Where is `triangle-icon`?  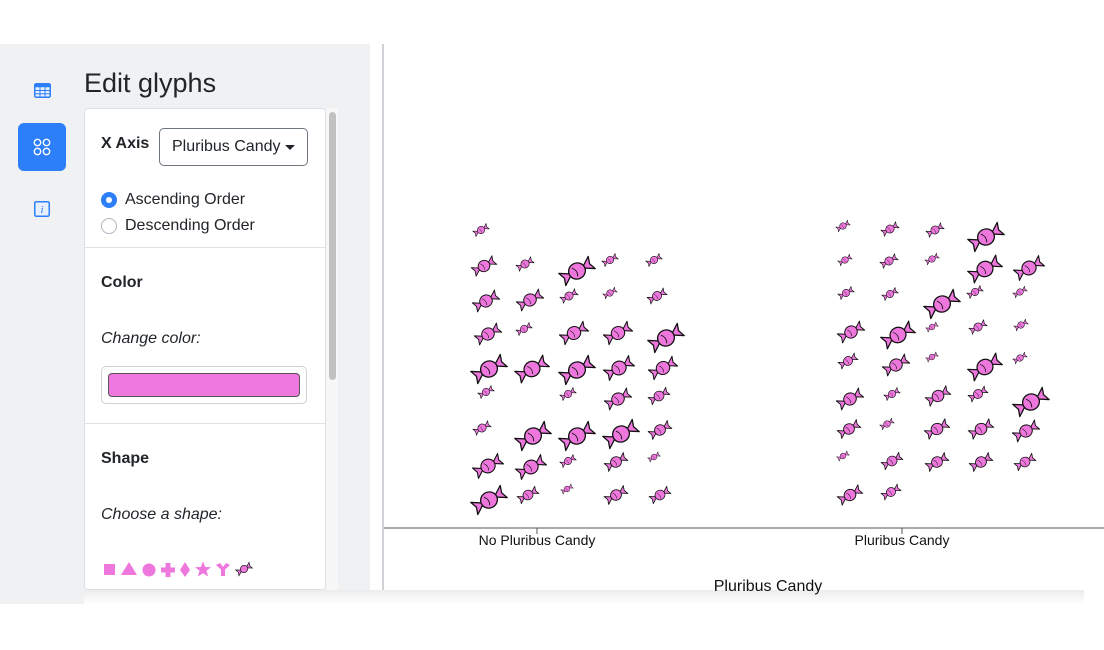 triangle-icon is located at coordinates (129, 571).